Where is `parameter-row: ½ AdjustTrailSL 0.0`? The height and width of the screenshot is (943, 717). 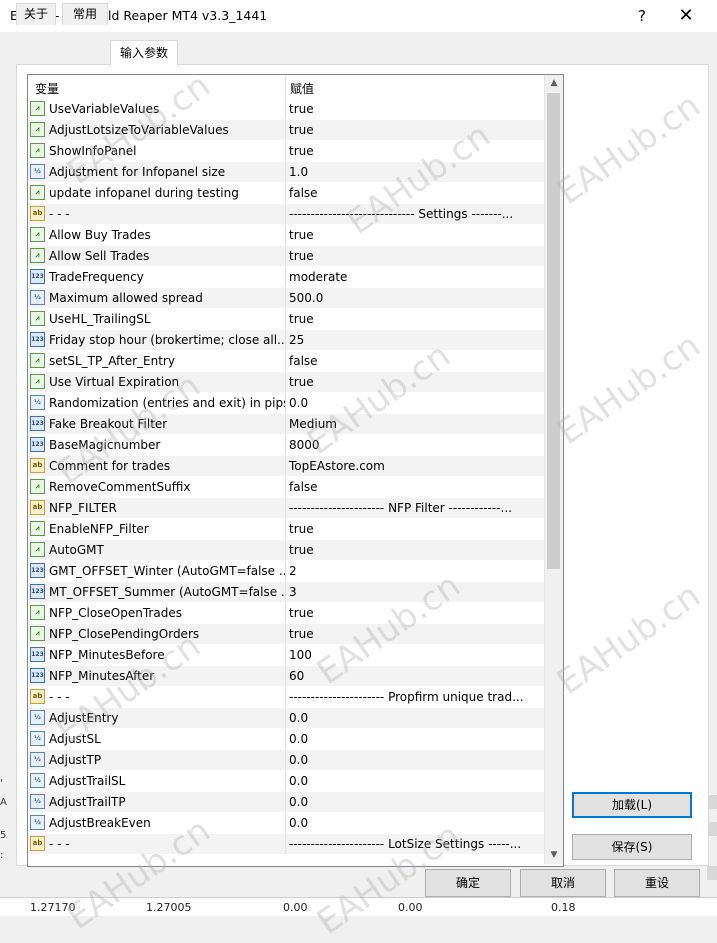
parameter-row: ½ AdjustTrailSL 0.0 is located at coordinates (286, 781).